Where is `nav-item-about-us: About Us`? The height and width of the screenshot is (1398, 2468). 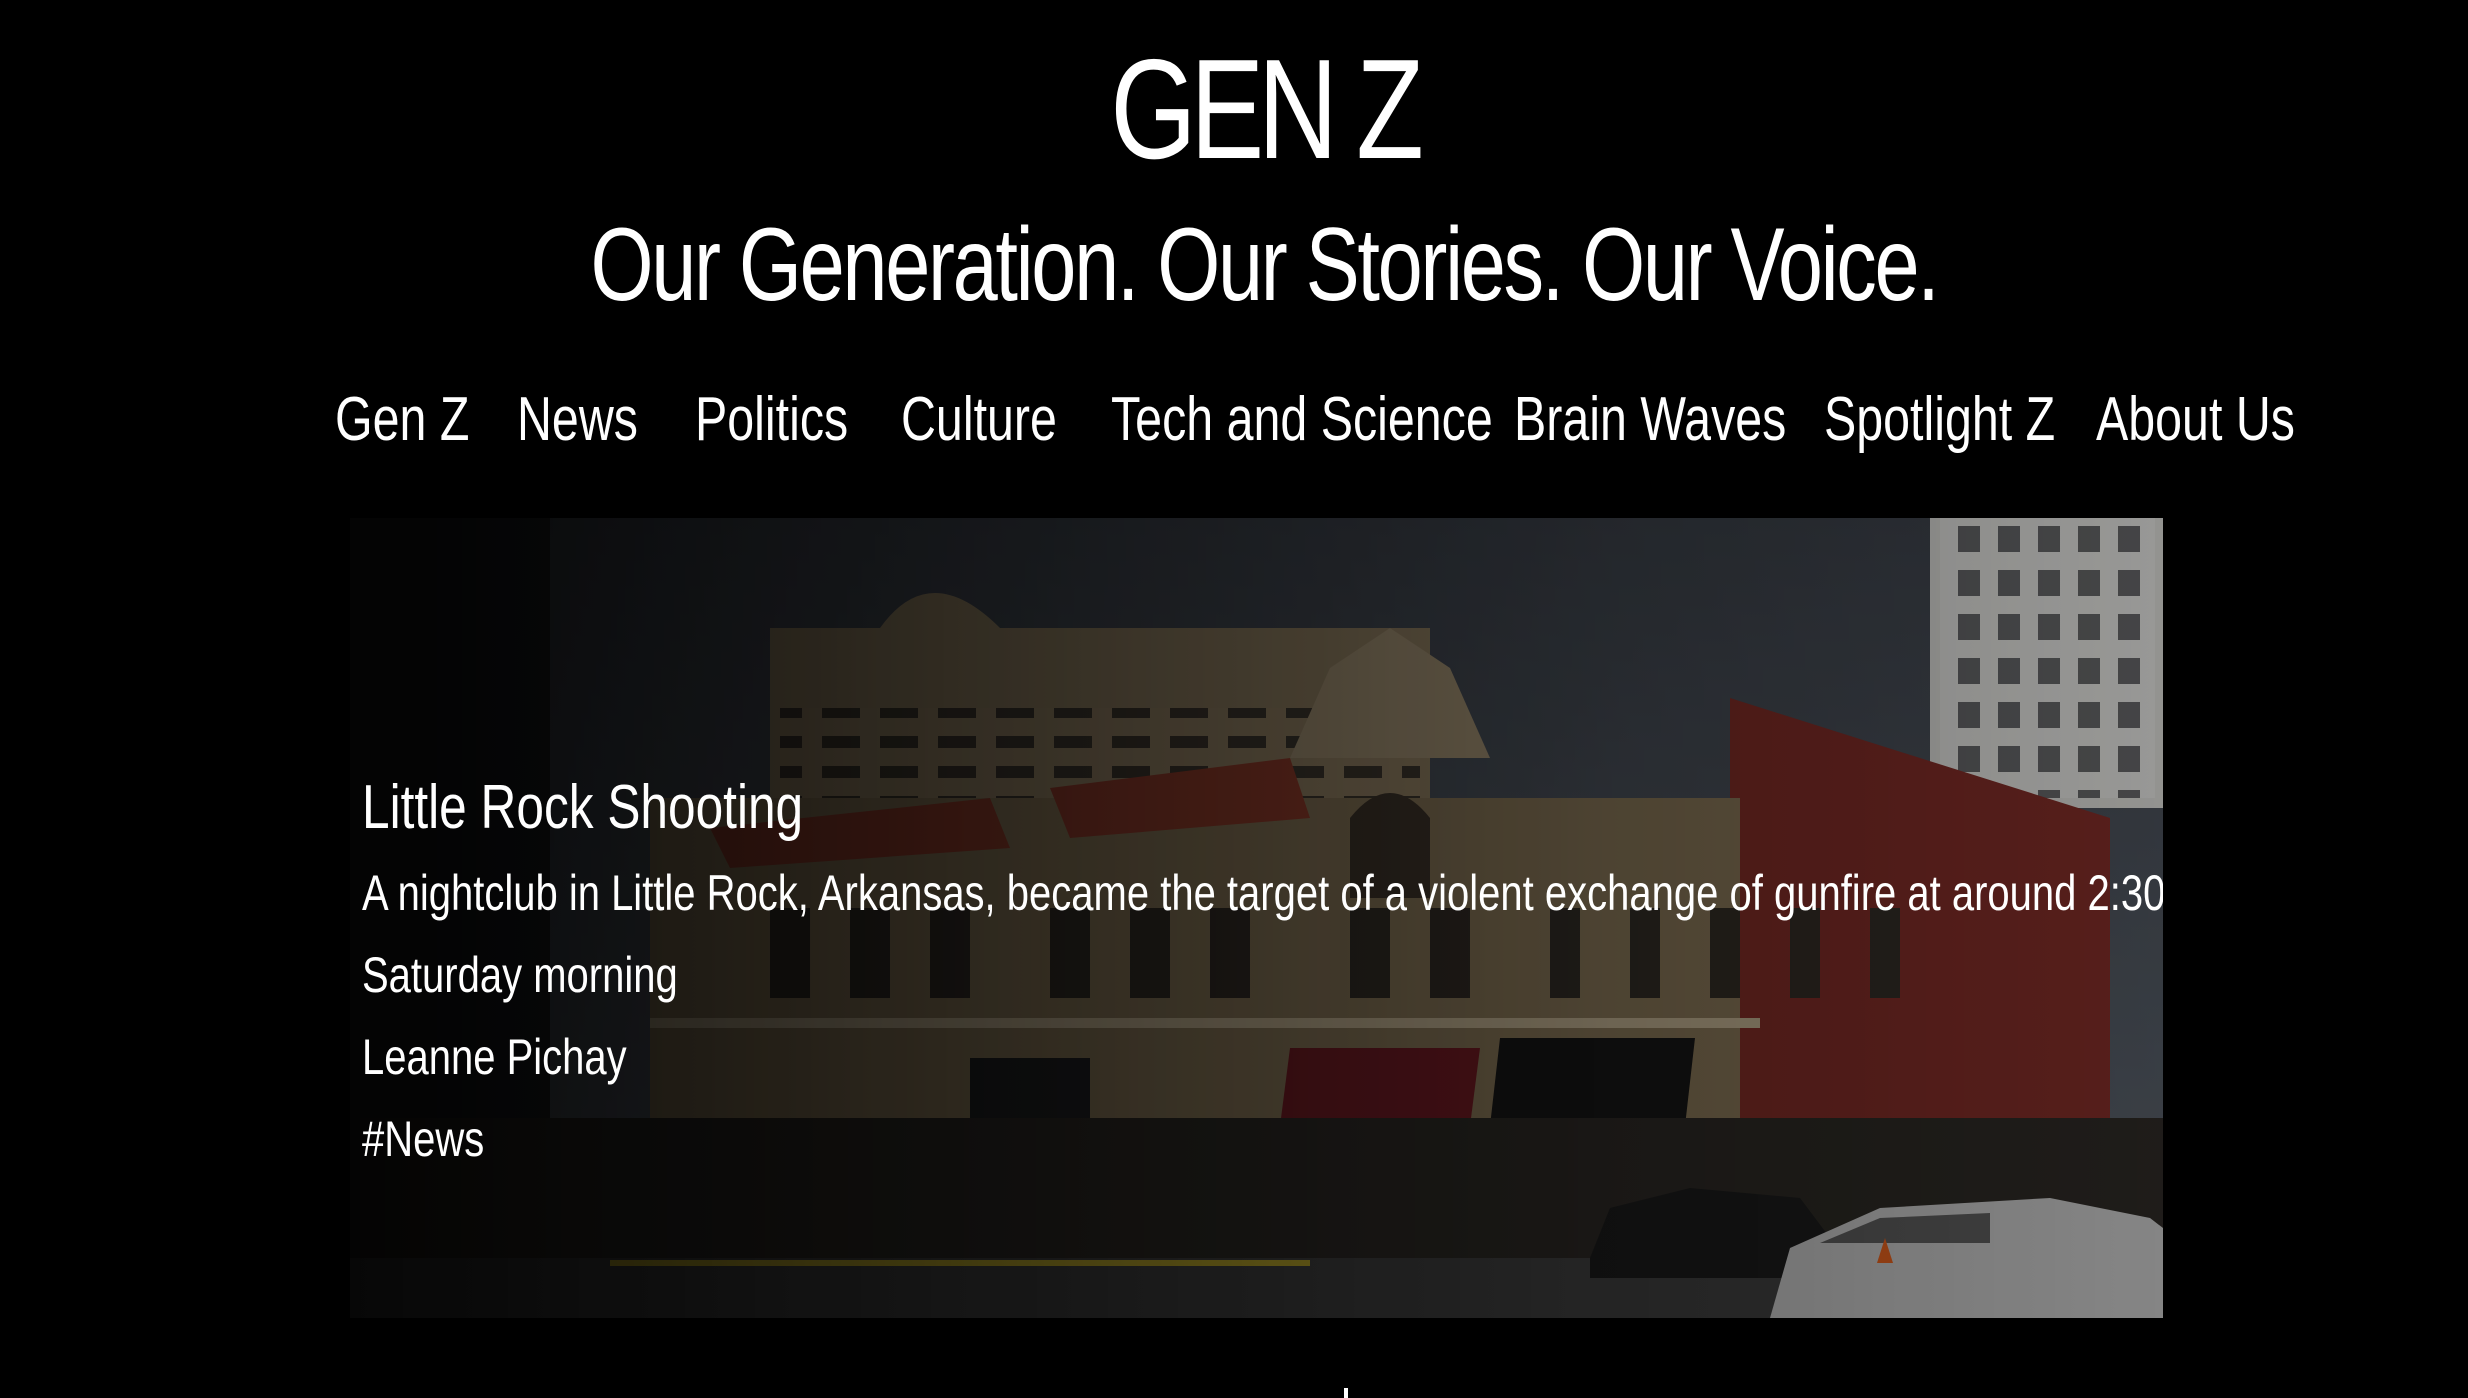 nav-item-about-us: About Us is located at coordinates (2195, 420).